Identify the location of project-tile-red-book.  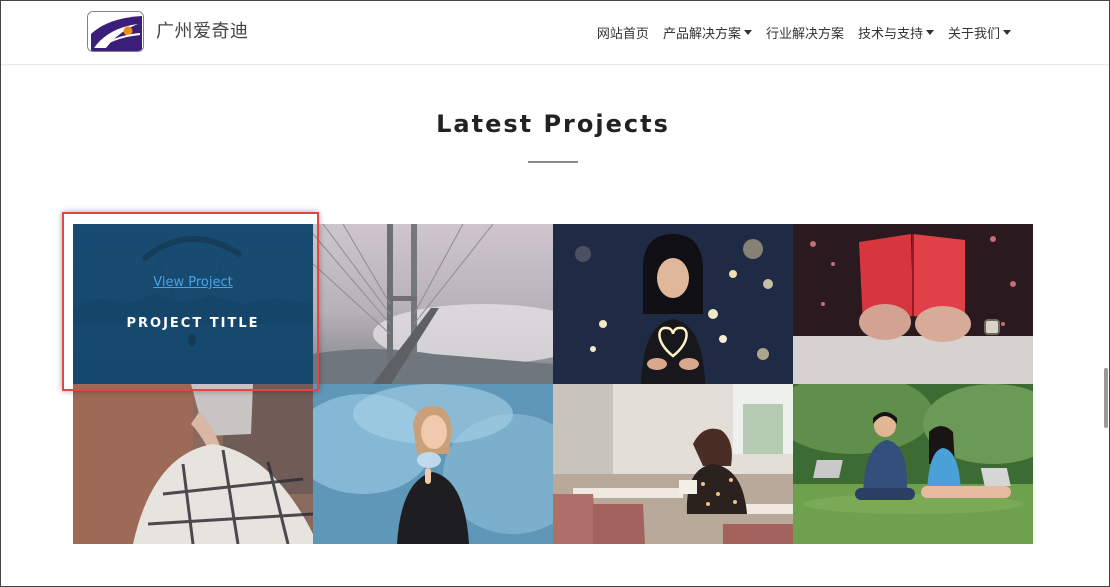
(913, 304).